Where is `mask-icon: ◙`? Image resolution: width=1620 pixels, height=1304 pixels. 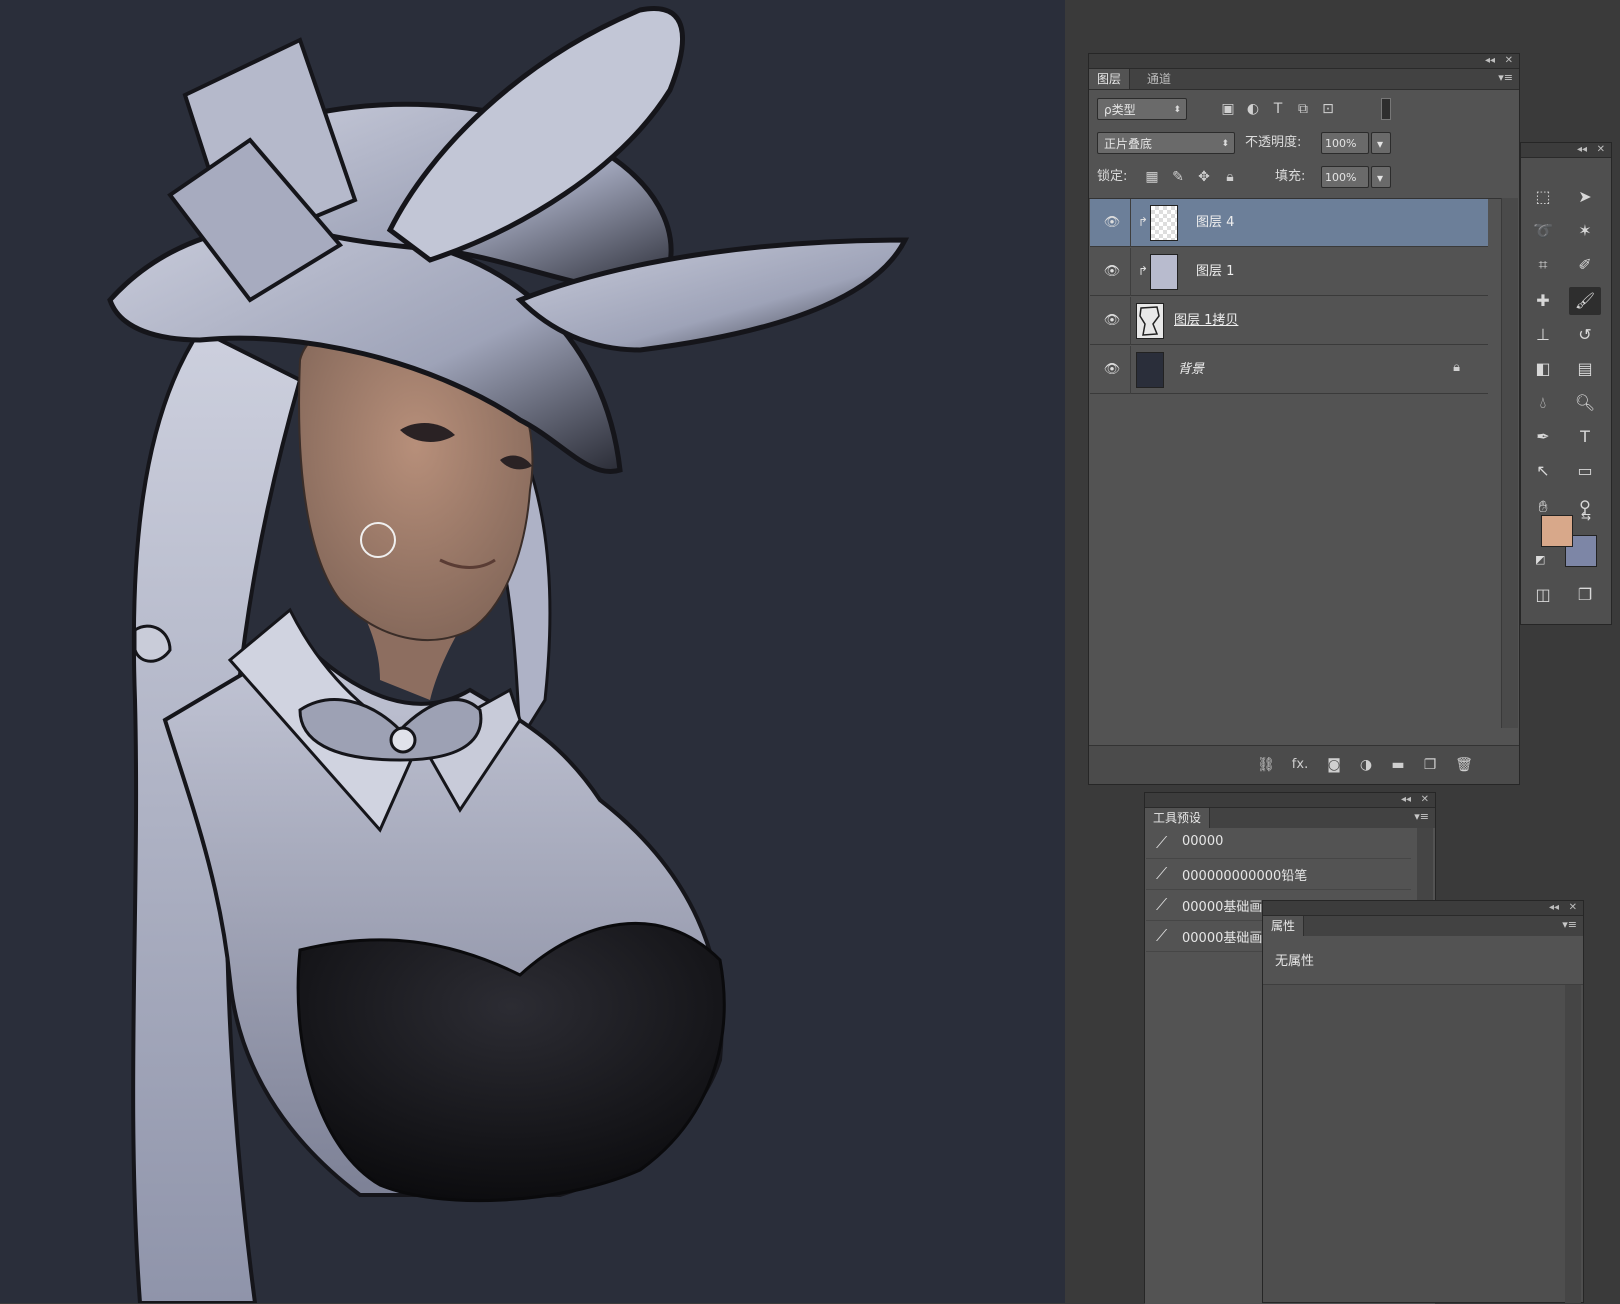
mask-icon: ◙ is located at coordinates (1334, 765).